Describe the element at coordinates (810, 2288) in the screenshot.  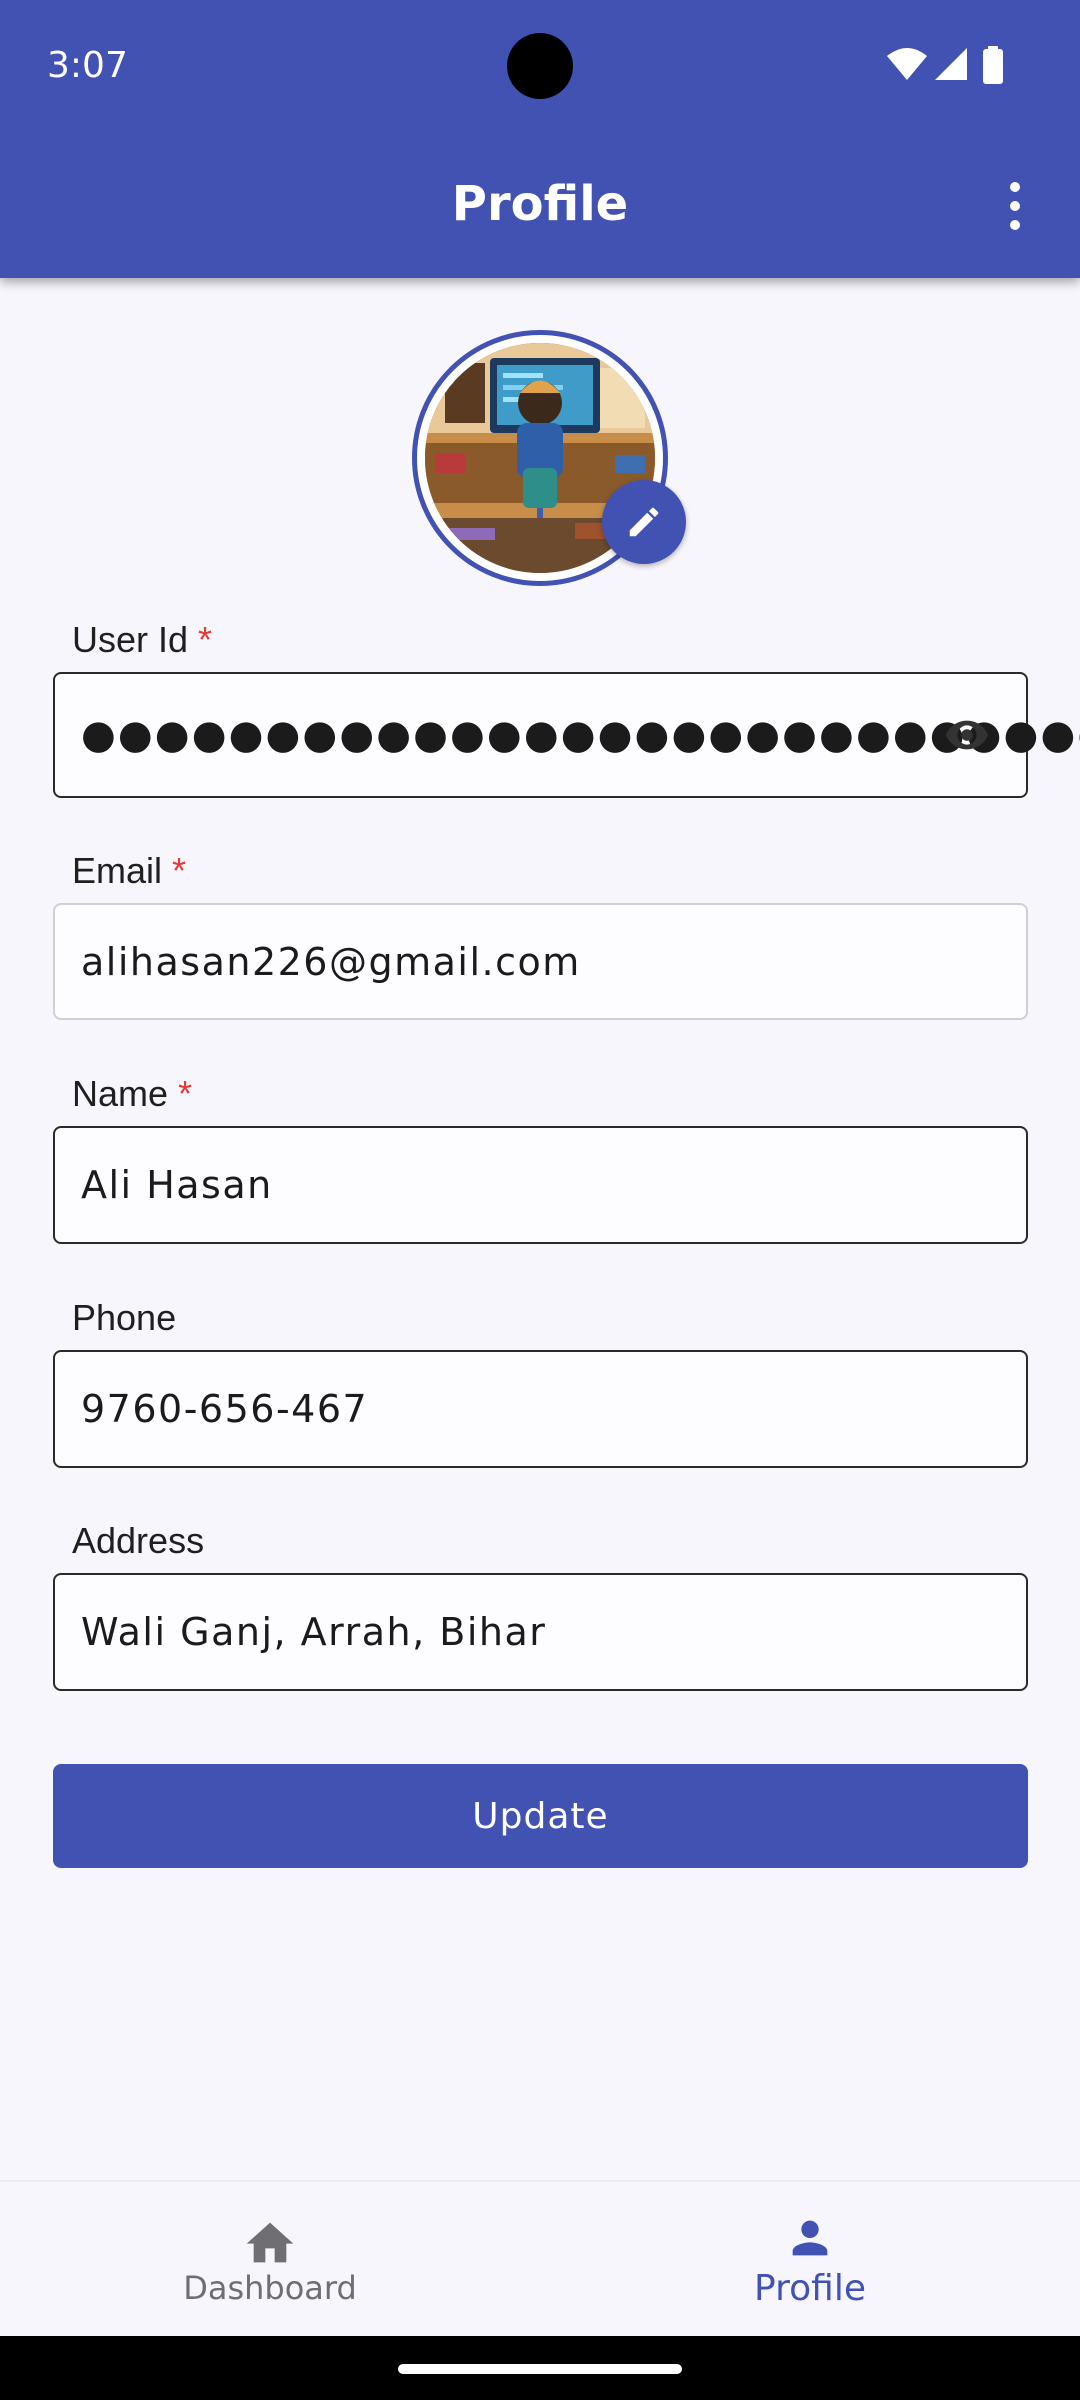
I see `nav-label-profile: Profile` at that location.